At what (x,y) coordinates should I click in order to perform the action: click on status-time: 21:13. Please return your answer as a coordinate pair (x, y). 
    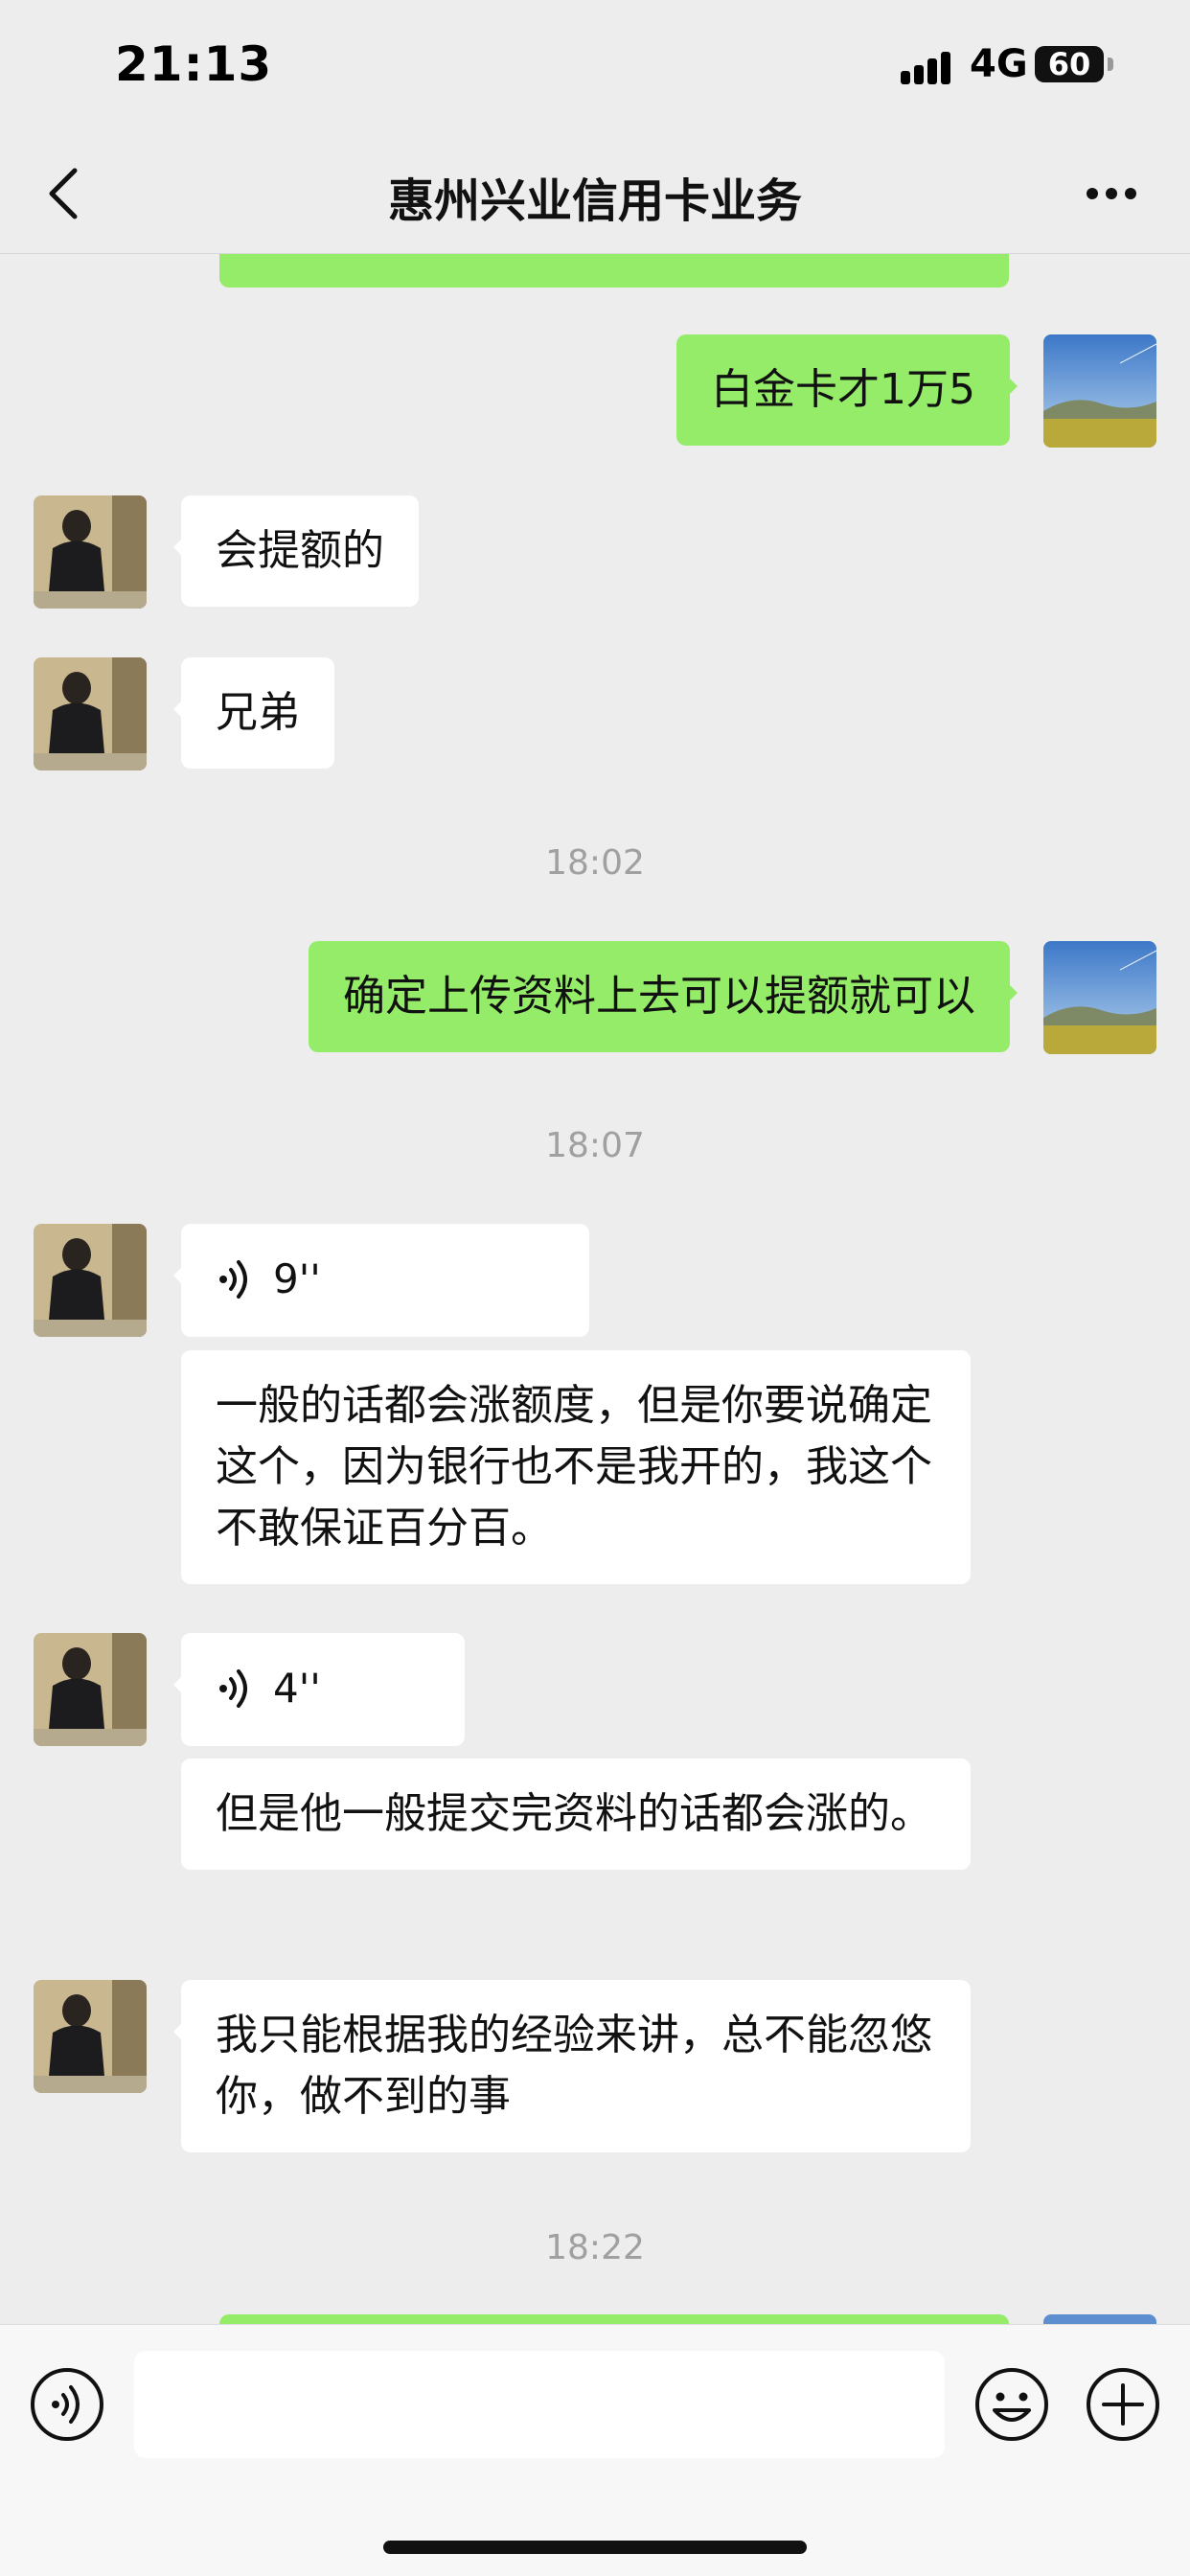
    Looking at the image, I should click on (194, 64).